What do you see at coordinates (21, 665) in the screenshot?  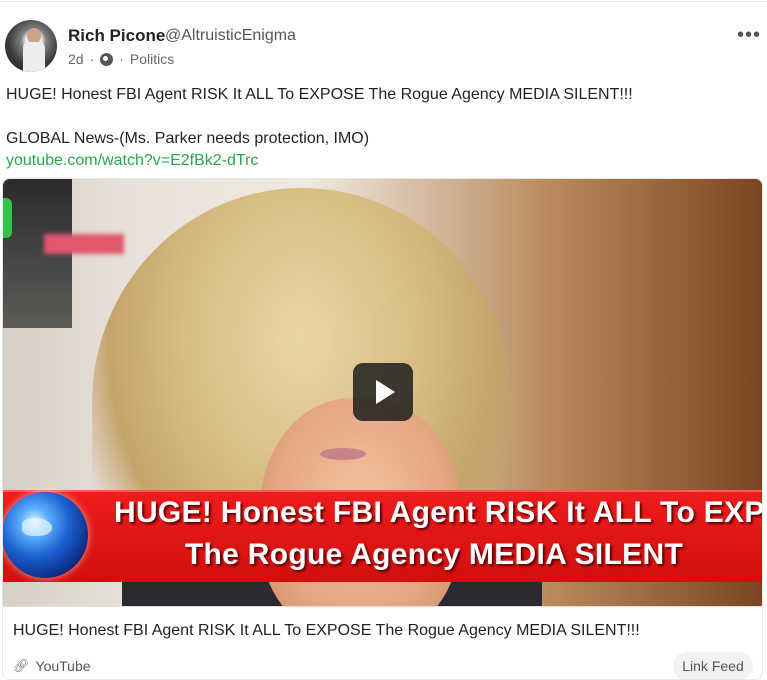 I see `link-icon: 🔗︎` at bounding box center [21, 665].